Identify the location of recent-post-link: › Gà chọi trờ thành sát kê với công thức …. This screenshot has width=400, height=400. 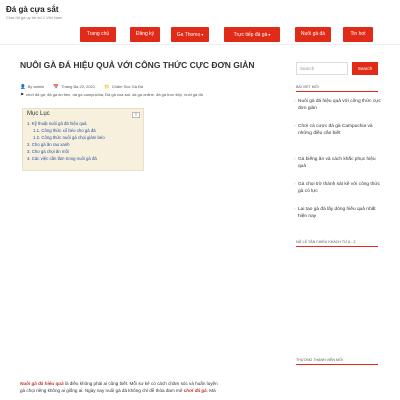
(338, 188).